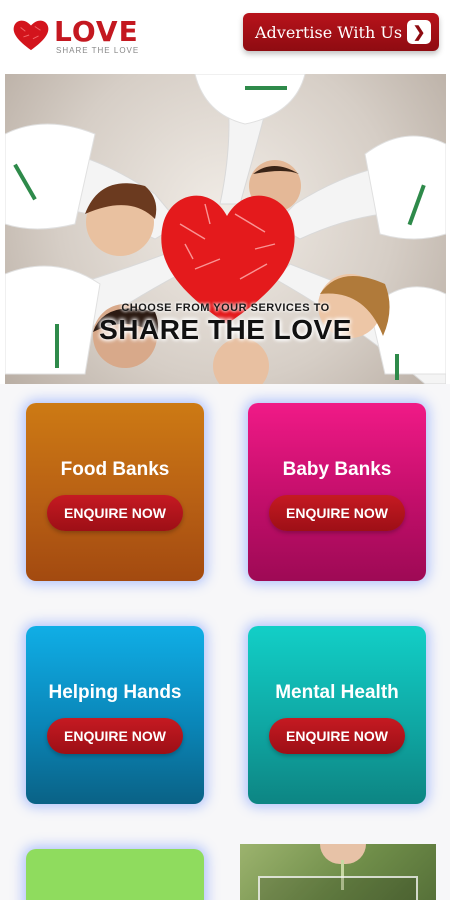 The width and height of the screenshot is (450, 900). What do you see at coordinates (337, 492) in the screenshot?
I see `service-card-baby-banks: Baby Banks ENQUIRE NOW` at bounding box center [337, 492].